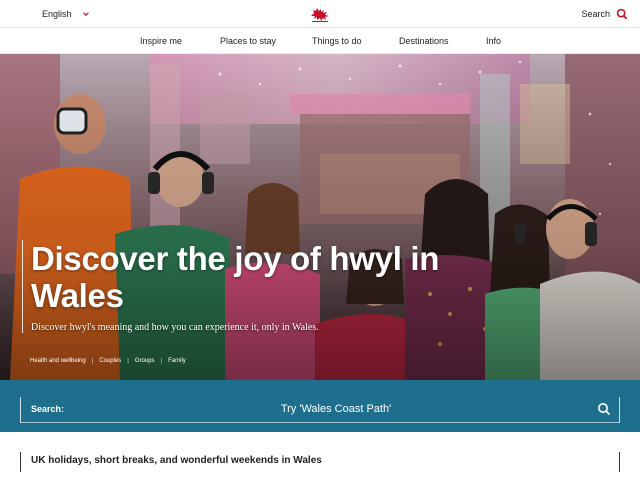 The width and height of the screenshot is (640, 480). What do you see at coordinates (336, 409) in the screenshot?
I see `site-search-input` at bounding box center [336, 409].